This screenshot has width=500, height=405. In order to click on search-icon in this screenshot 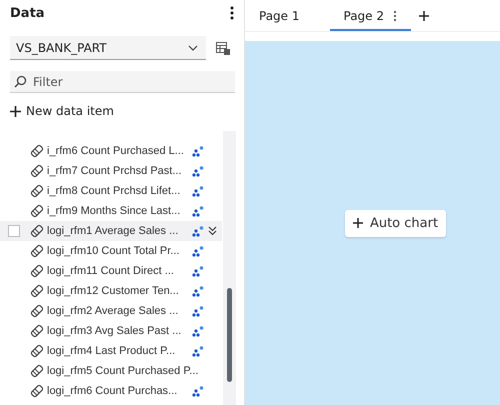, I will do `click(20, 81)`.